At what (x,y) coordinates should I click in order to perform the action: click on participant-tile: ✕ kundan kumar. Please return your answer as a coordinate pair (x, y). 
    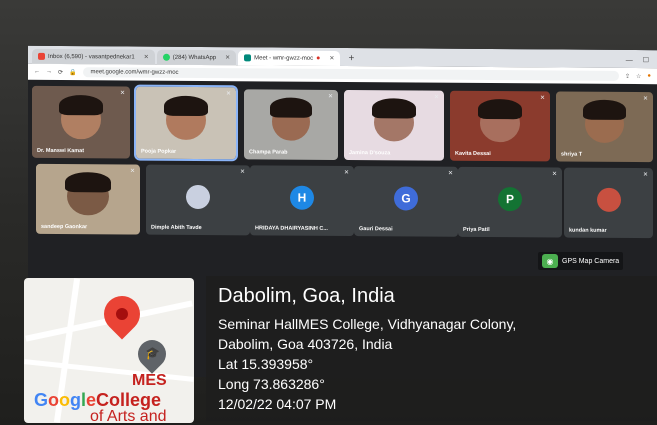
    Looking at the image, I should click on (608, 203).